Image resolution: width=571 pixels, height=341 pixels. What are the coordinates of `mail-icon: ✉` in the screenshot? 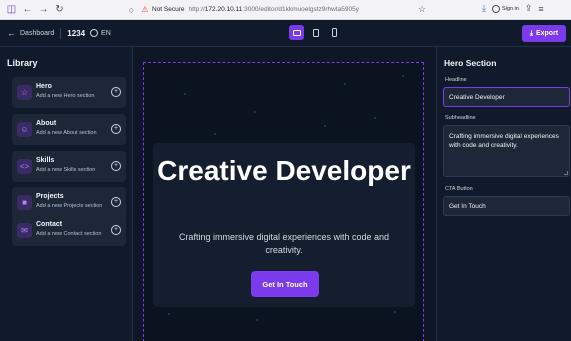 It's located at (24, 230).